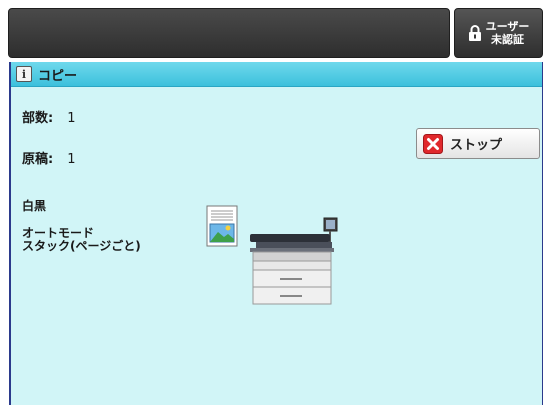 The height and width of the screenshot is (405, 549). I want to click on user-auth-button: ユーザー 未認証, so click(498, 33).